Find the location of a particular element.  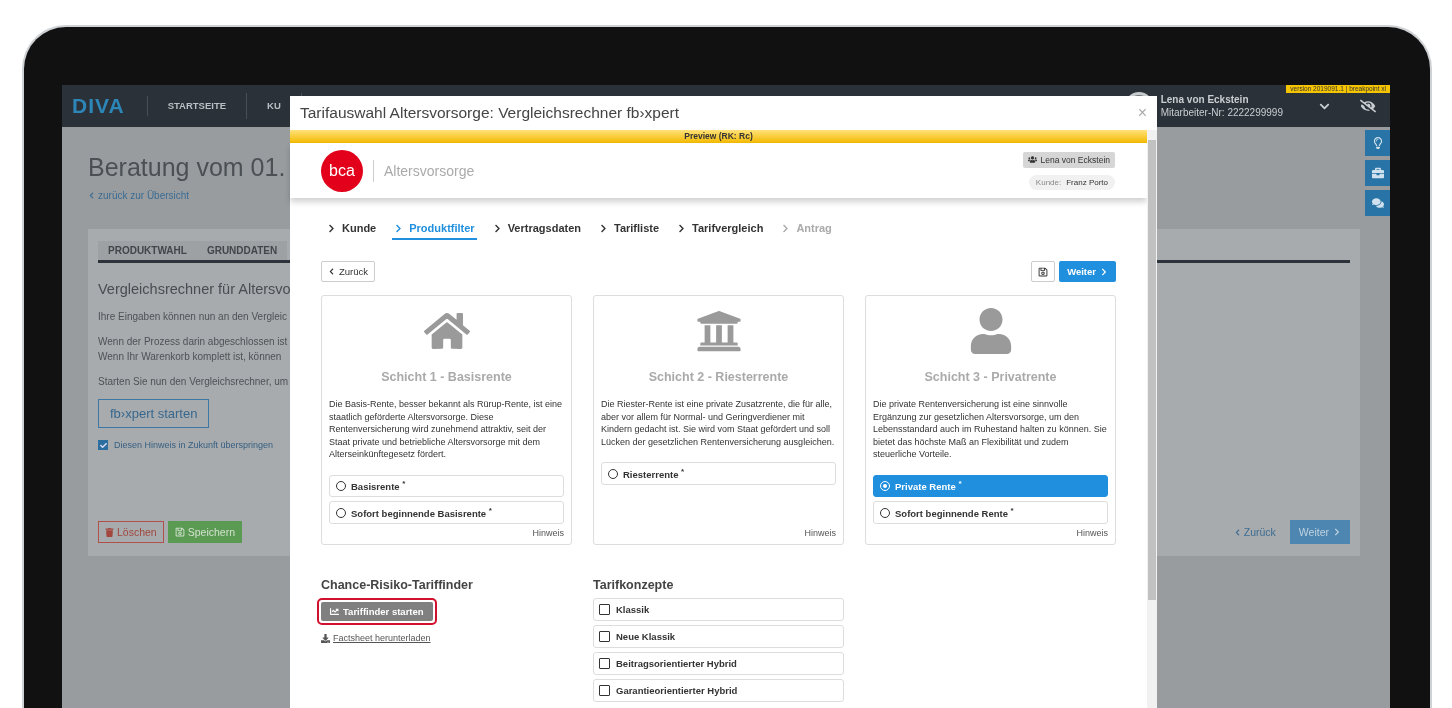

step-tab: Vertragsdaten is located at coordinates (536, 231).